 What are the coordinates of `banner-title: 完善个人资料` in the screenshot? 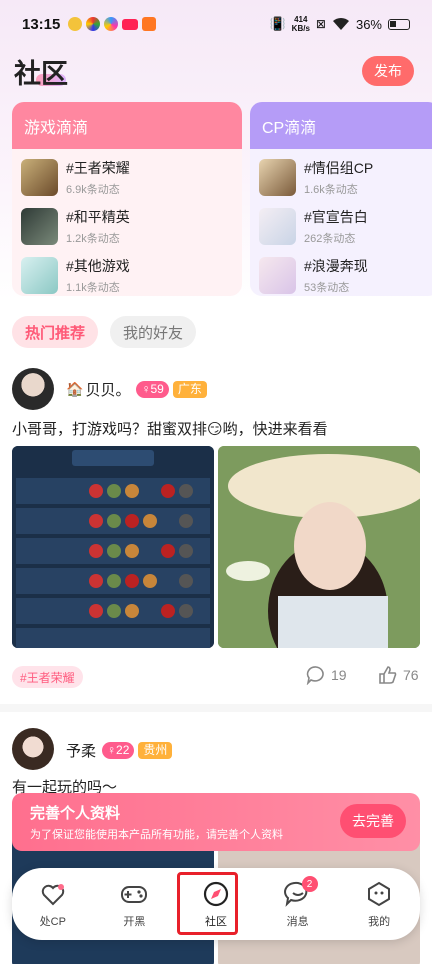 It's located at (75, 813).